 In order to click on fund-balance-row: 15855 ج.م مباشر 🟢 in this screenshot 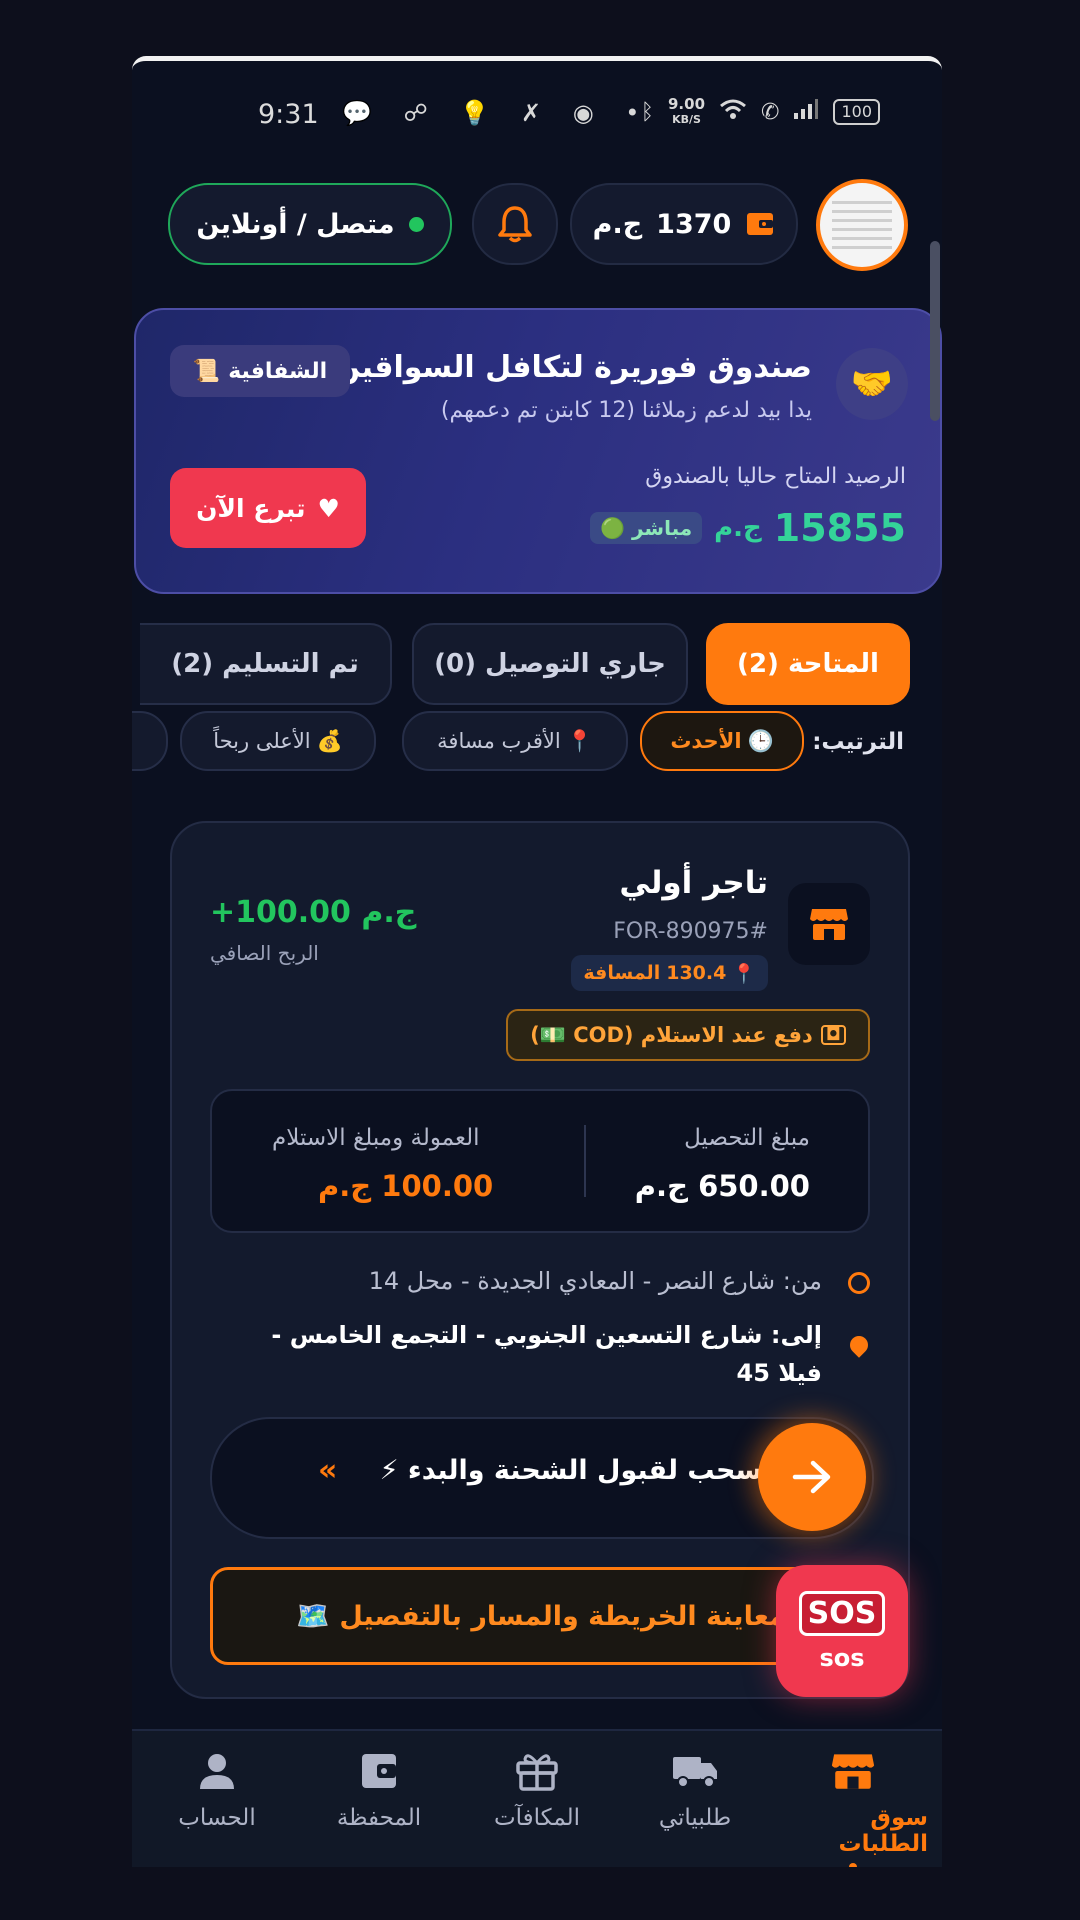, I will do `click(748, 528)`.